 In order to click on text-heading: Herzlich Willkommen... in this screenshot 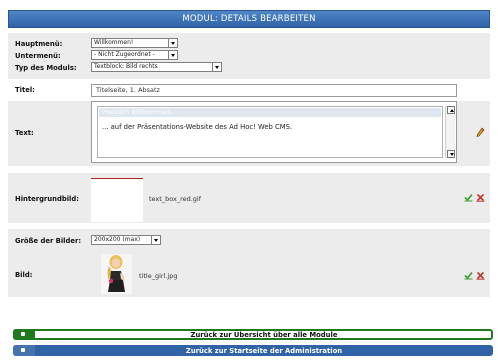, I will do `click(270, 112)`.